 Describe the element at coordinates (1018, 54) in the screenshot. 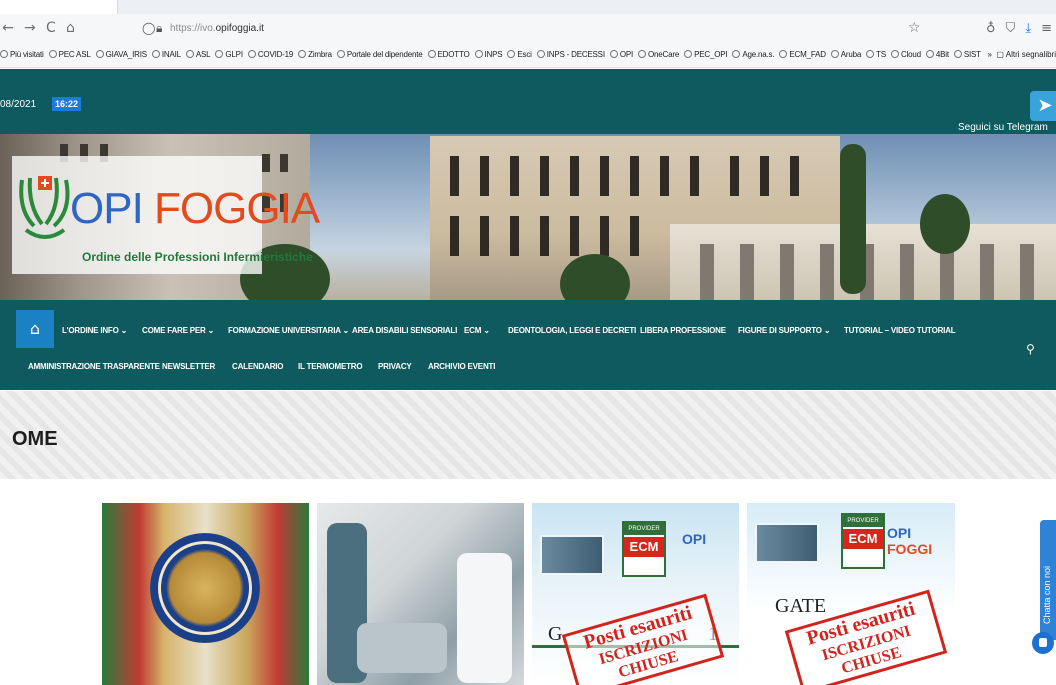

I see `more-bookmarks: » ▢ Altri segnalibri` at that location.